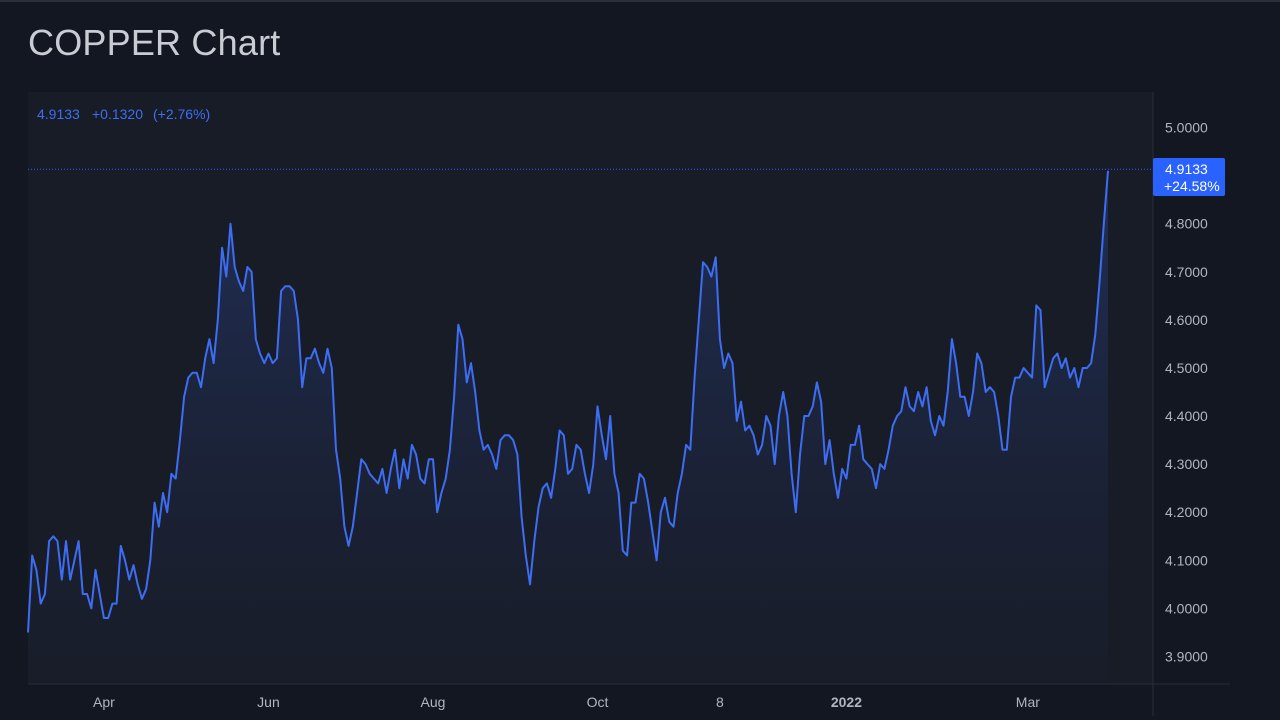  What do you see at coordinates (1186, 368) in the screenshot?
I see `y-tick-label: 4.5000` at bounding box center [1186, 368].